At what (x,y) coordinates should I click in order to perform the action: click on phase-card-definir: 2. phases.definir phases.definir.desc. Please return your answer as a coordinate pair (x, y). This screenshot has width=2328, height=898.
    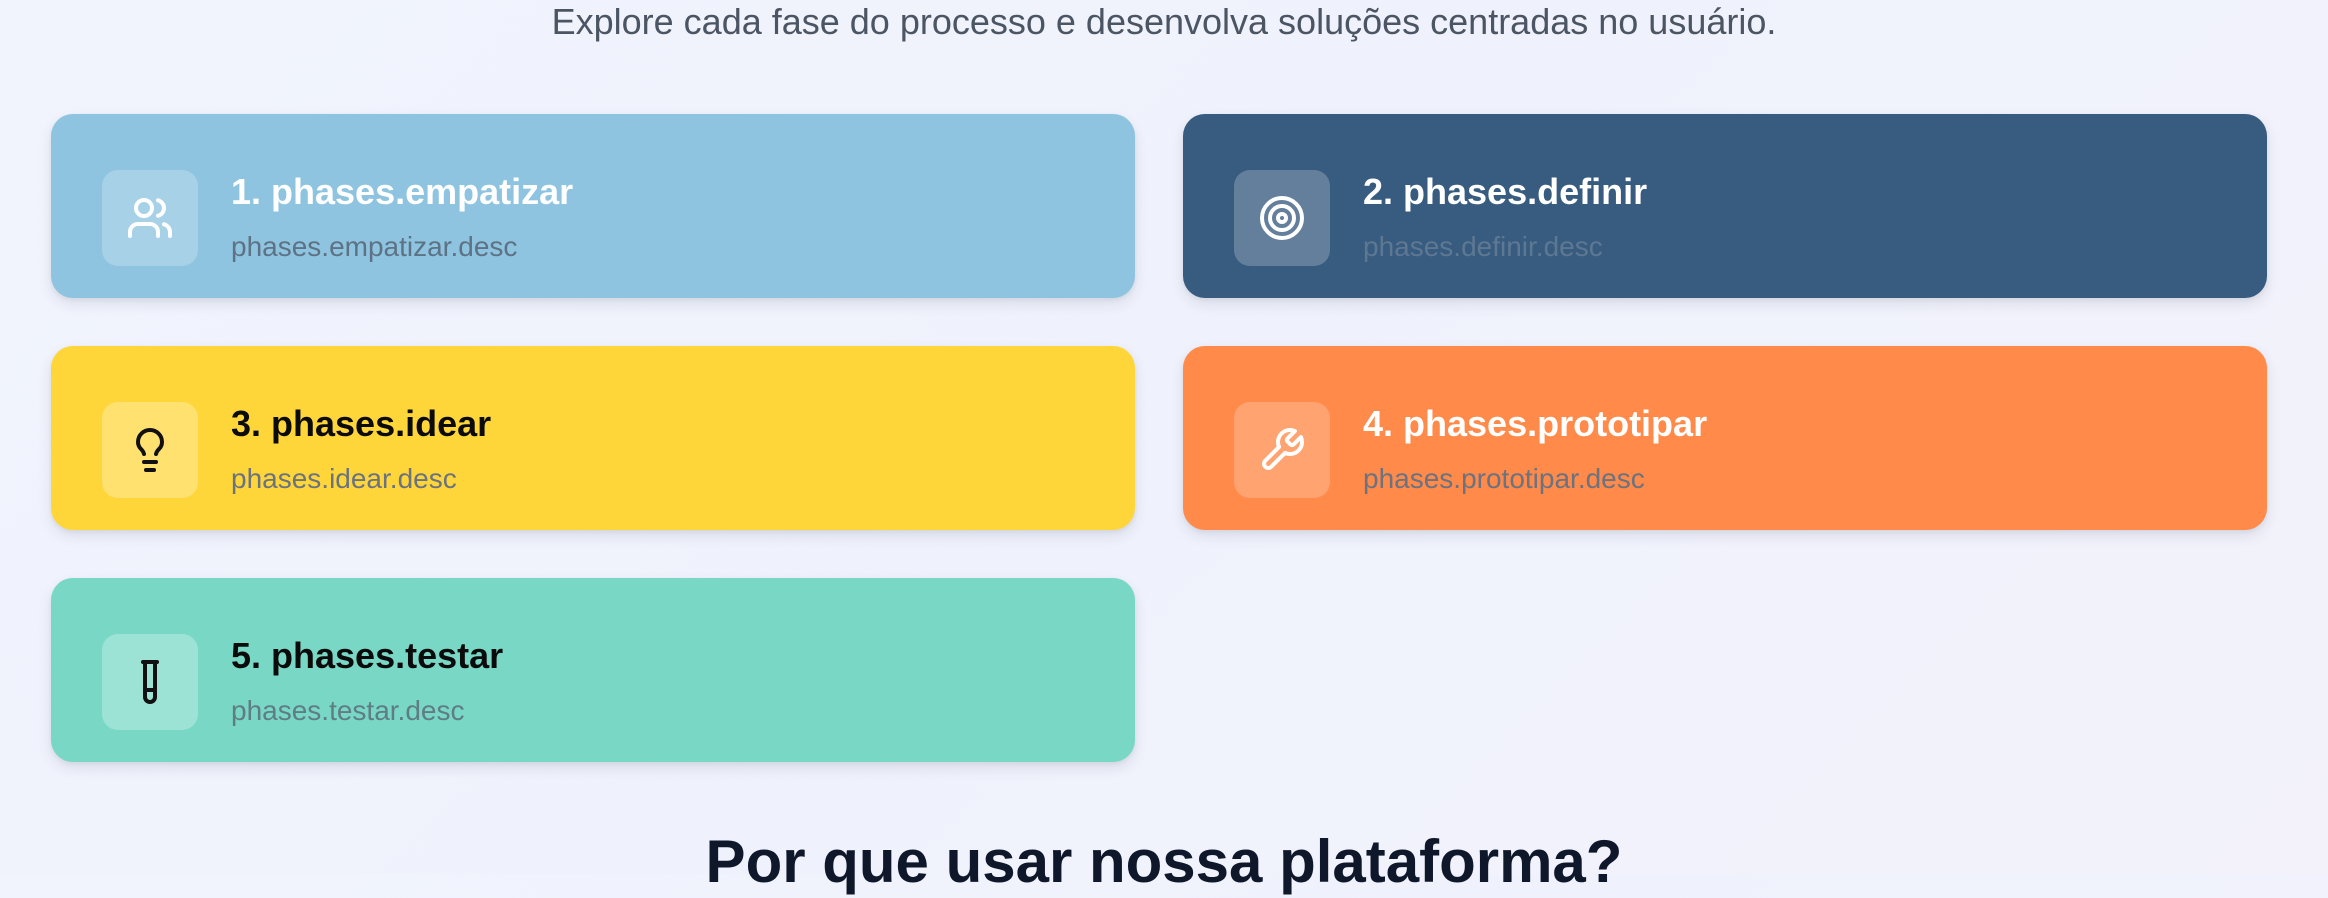
    Looking at the image, I should click on (1725, 206).